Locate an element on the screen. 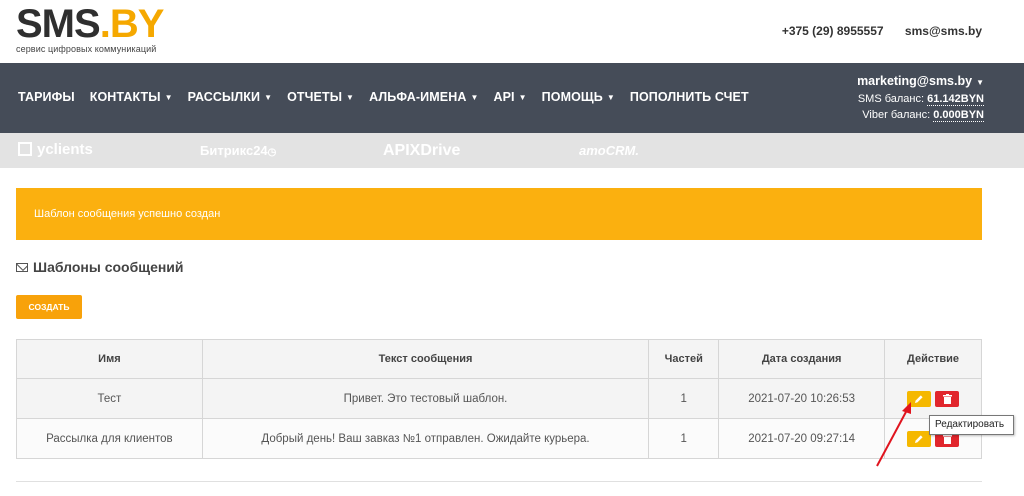 This screenshot has width=1024, height=496. annotation-arrow-icon is located at coordinates (893, 434).